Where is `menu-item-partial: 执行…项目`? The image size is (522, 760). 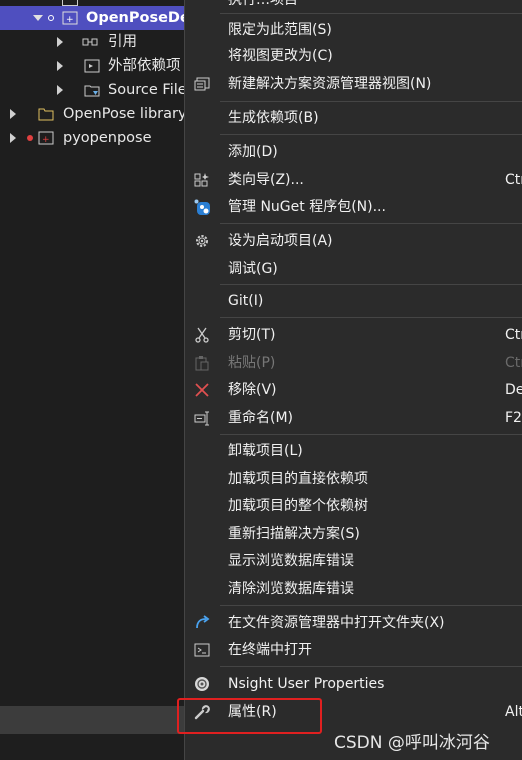 menu-item-partial: 执行…项目 is located at coordinates (353, 6).